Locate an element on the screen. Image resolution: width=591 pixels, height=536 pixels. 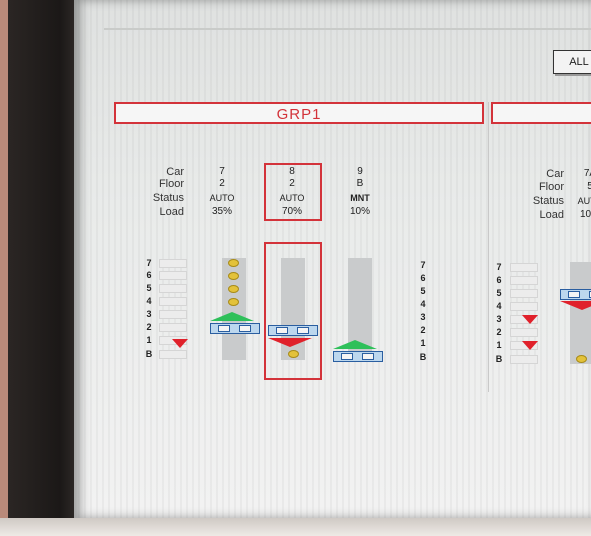
car-8-floor: 2 is located at coordinates (292, 183).